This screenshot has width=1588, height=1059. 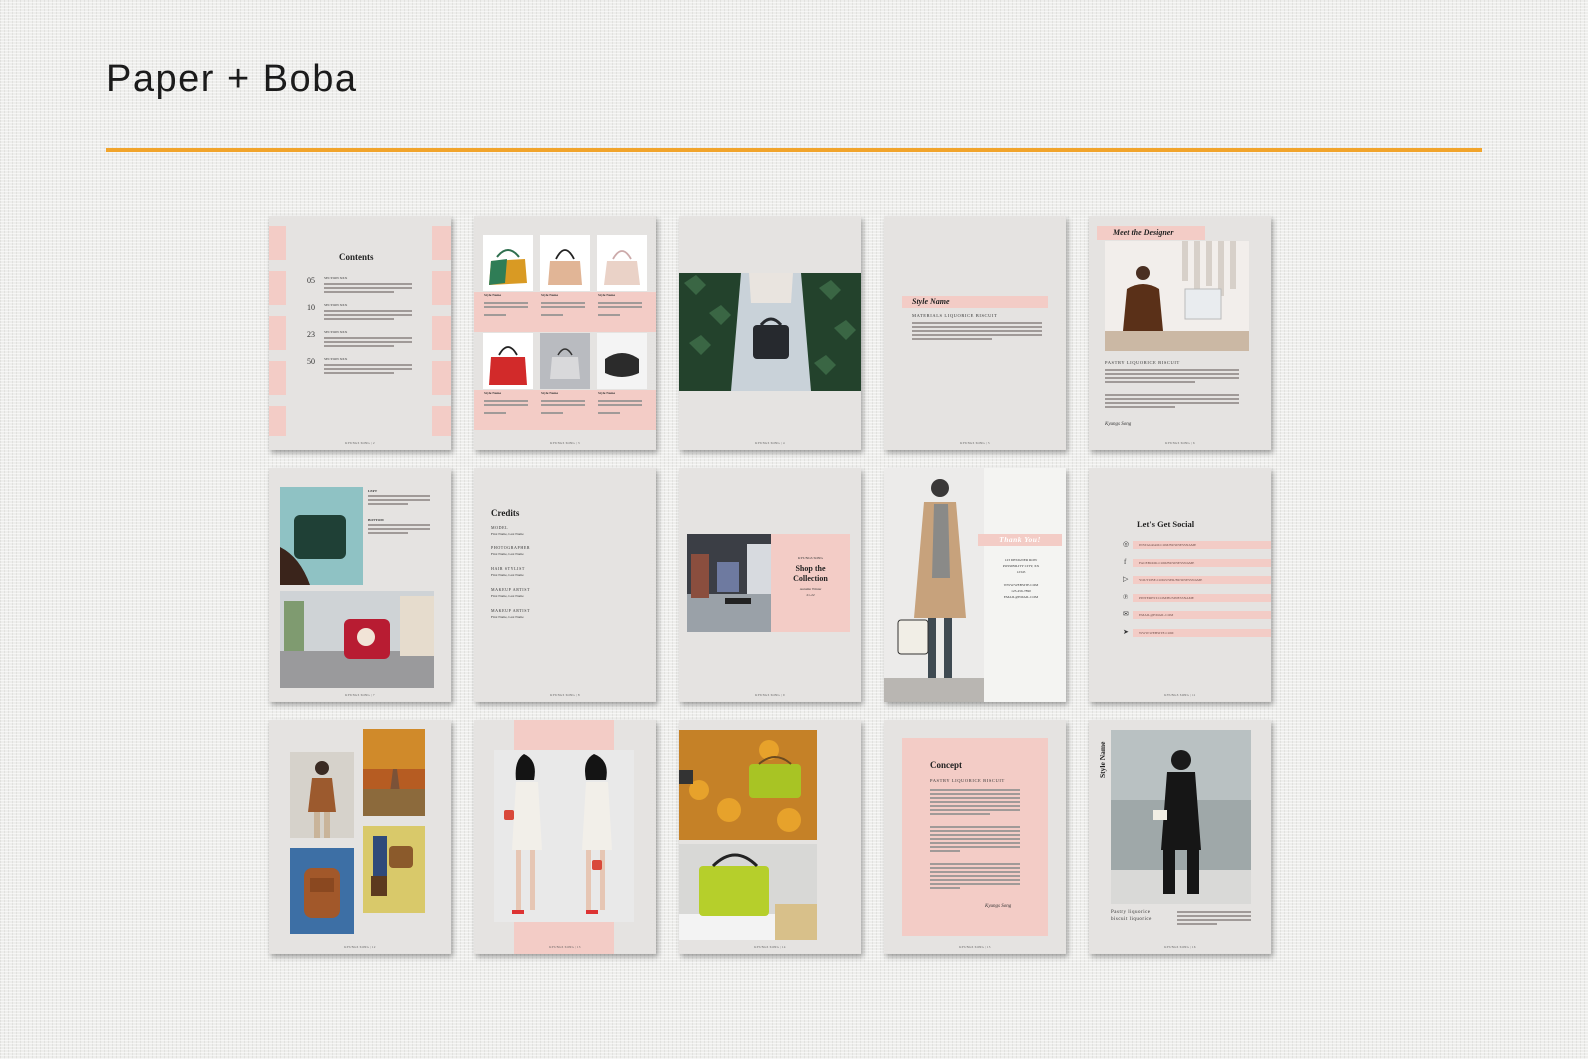 I want to click on social-link: PINTEREST.COM/BUSINESSNAME, so click(x=1166, y=598).